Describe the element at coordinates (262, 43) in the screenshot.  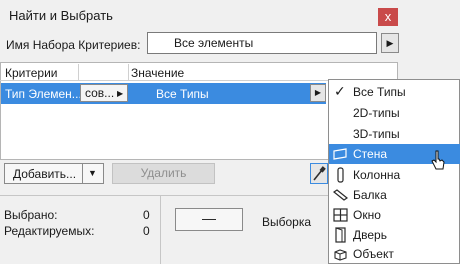
I see `criteria-set-select: Все элементы` at that location.